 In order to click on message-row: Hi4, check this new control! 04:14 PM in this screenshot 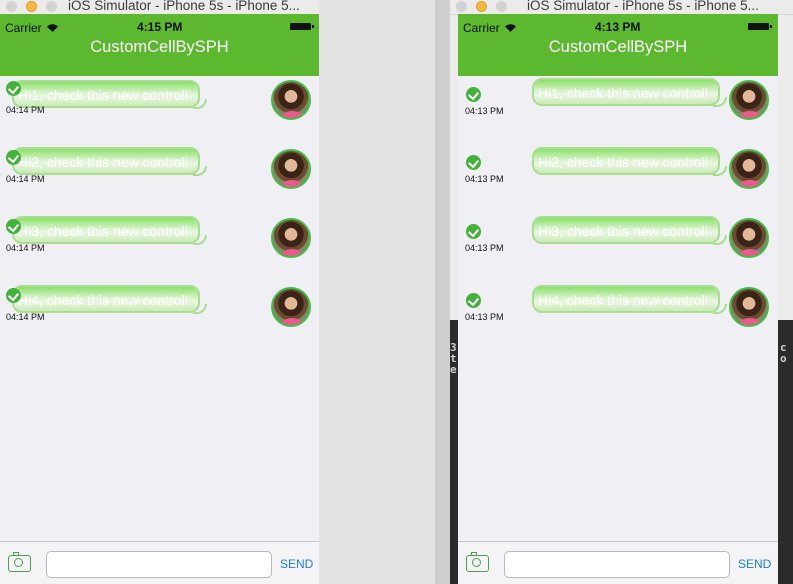, I will do `click(159, 313)`.